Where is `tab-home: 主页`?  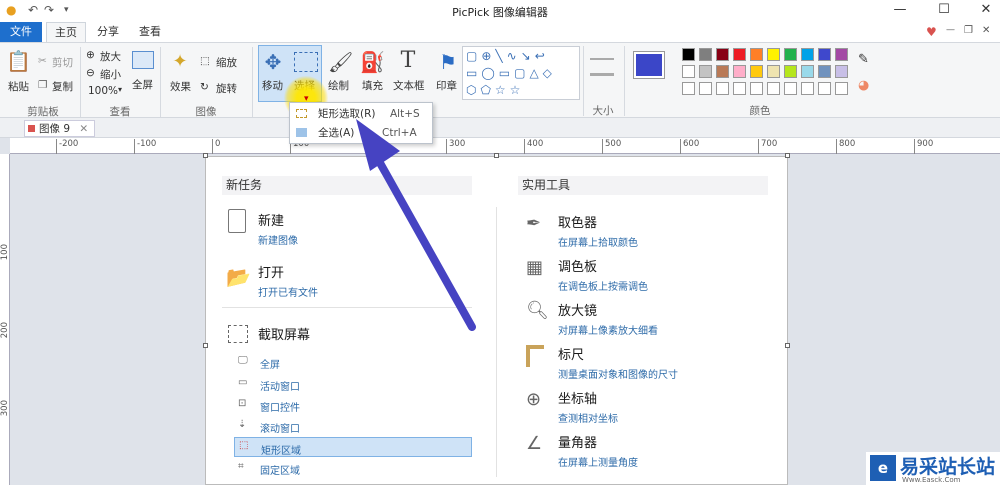 tab-home: 主页 is located at coordinates (66, 32).